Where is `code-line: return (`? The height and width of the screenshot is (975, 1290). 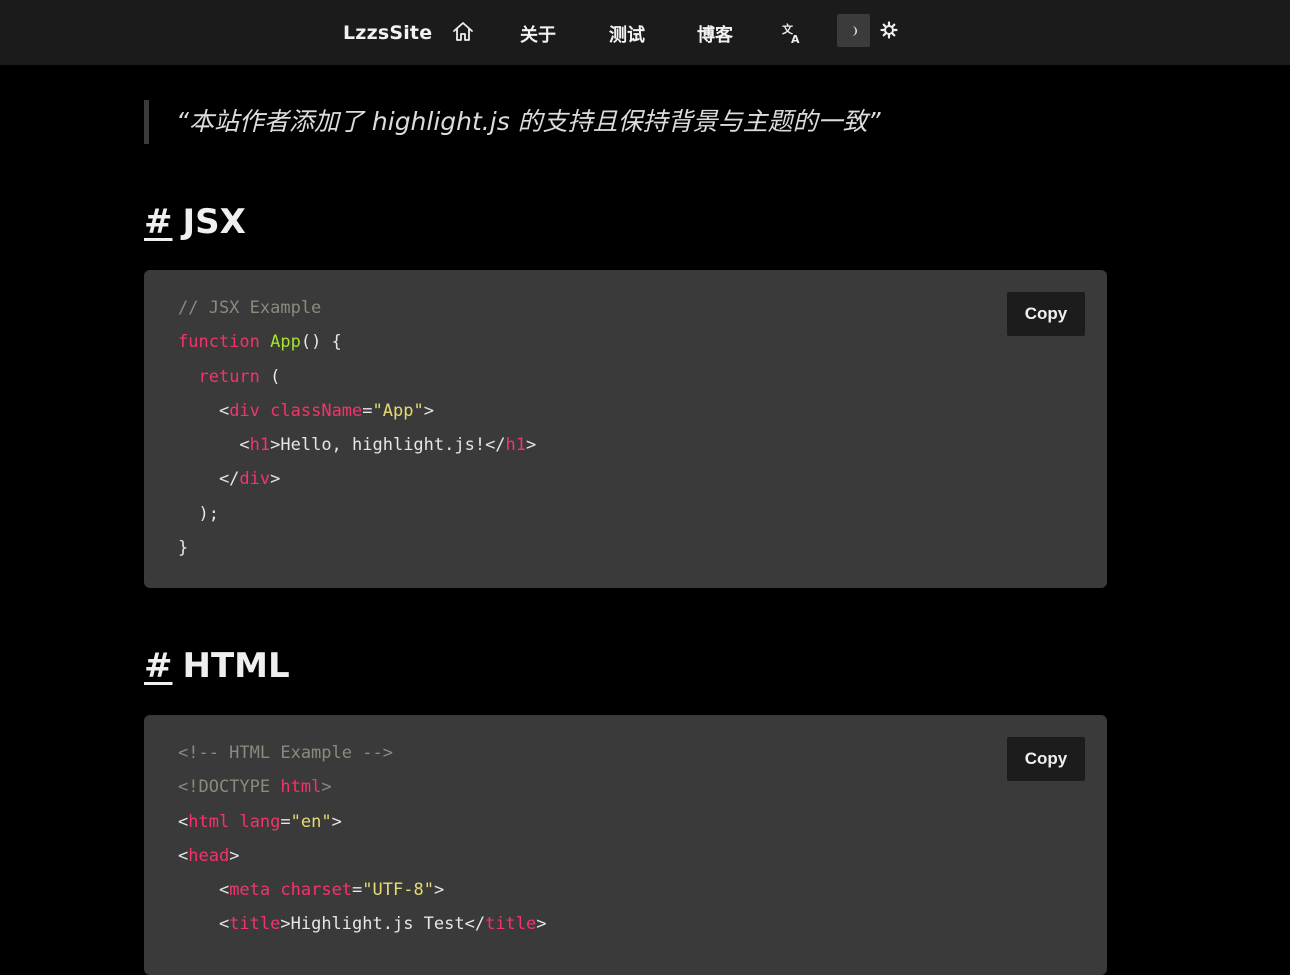
code-line: return ( is located at coordinates (357, 377).